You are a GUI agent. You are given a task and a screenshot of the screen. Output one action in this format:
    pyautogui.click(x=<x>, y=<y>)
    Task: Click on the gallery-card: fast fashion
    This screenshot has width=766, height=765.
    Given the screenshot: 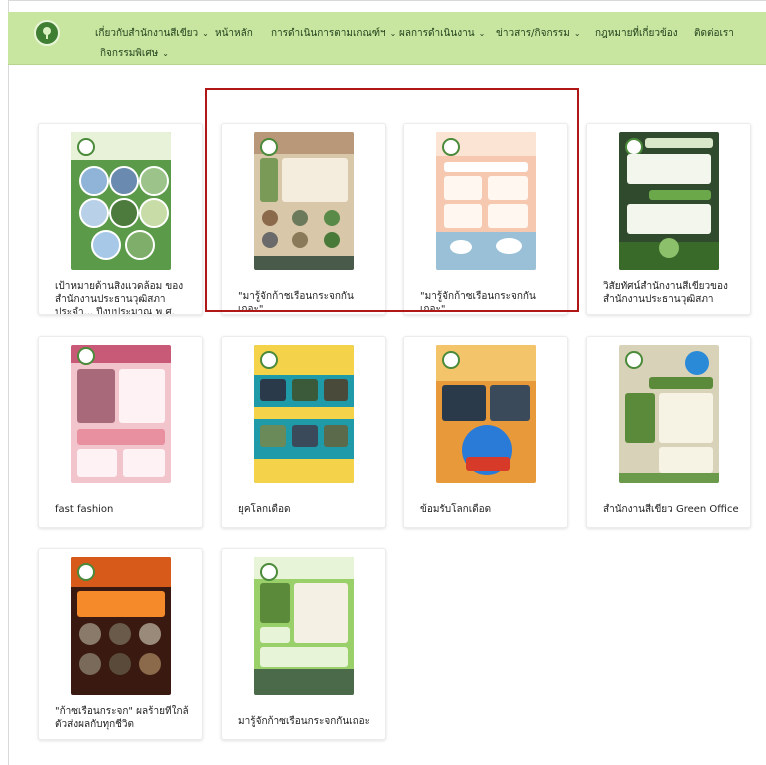 What is the action you would take?
    pyautogui.click(x=120, y=432)
    